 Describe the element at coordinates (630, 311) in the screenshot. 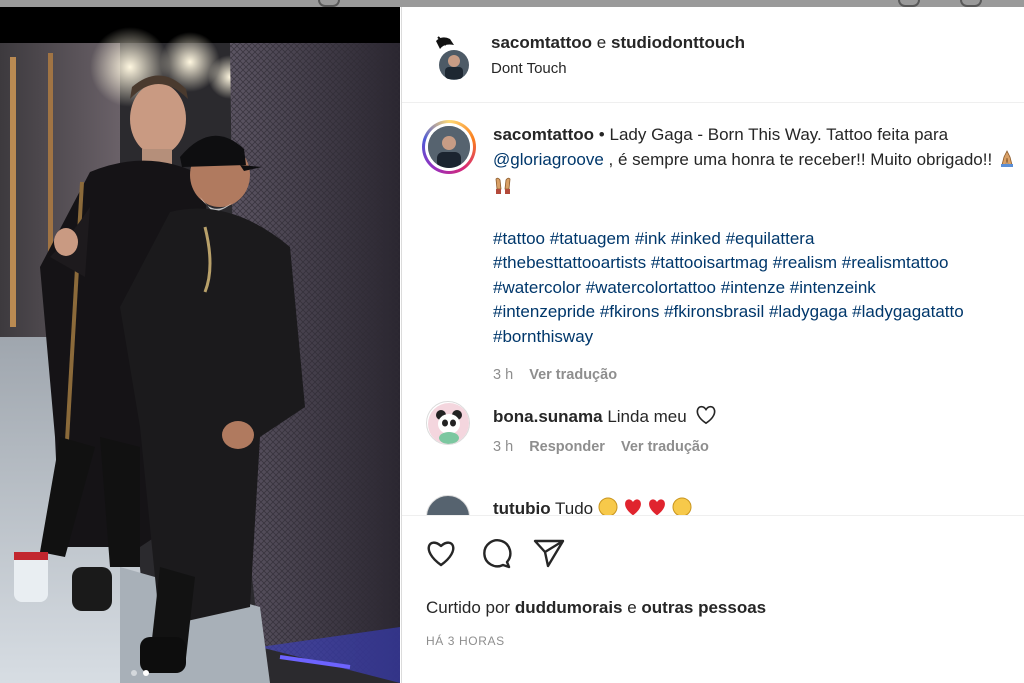

I see `hashtag-link: #fkirons` at that location.